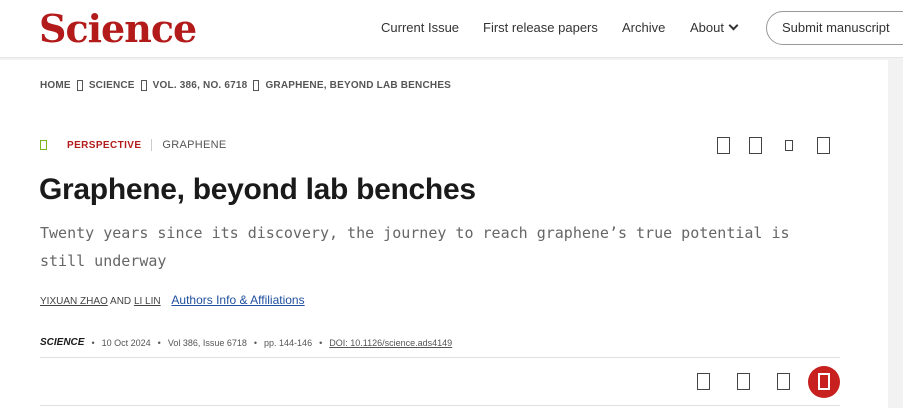 This screenshot has height=408, width=903. I want to click on page-scrollbar, so click(895, 234).